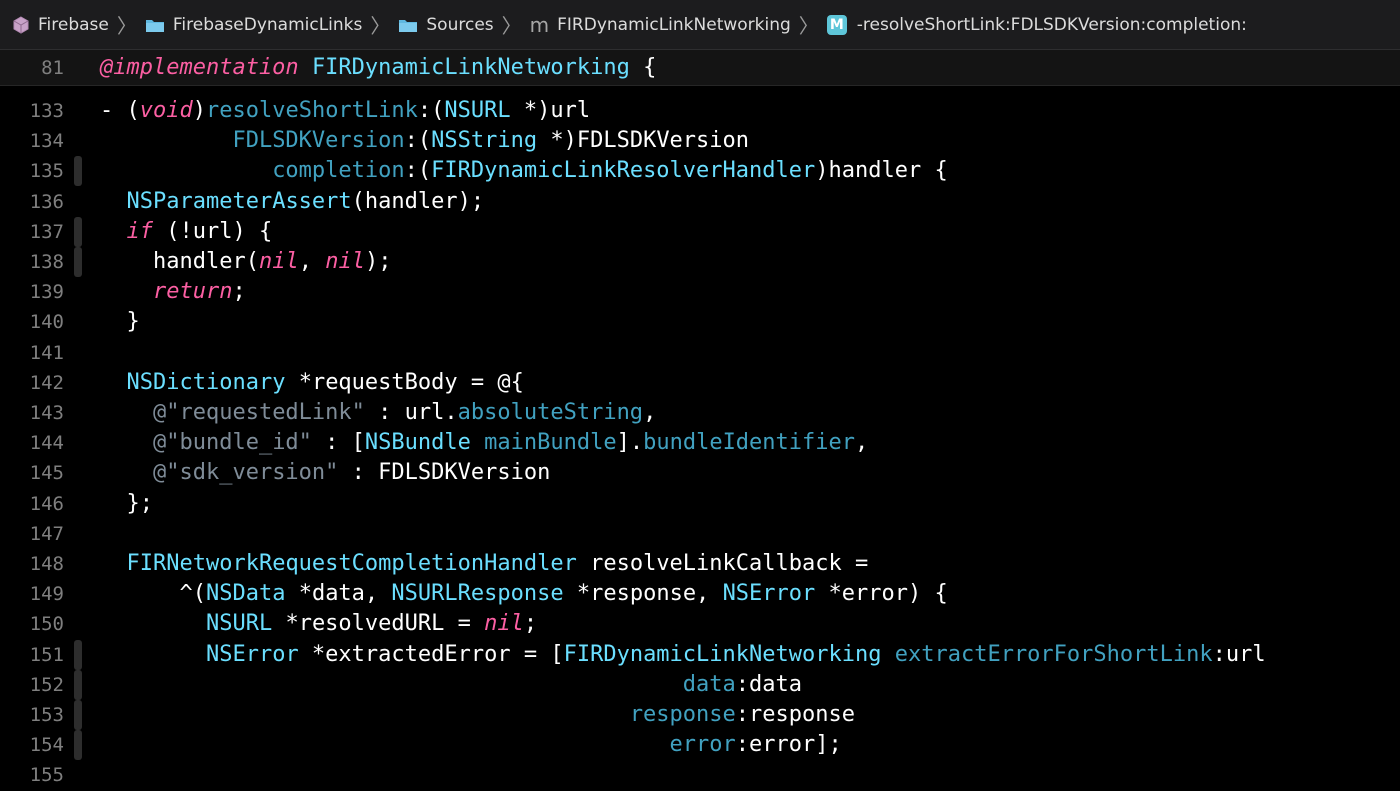  Describe the element at coordinates (325, 473) in the screenshot. I see `code-text: @"sdk_version" : FDLSDKVersion` at that location.